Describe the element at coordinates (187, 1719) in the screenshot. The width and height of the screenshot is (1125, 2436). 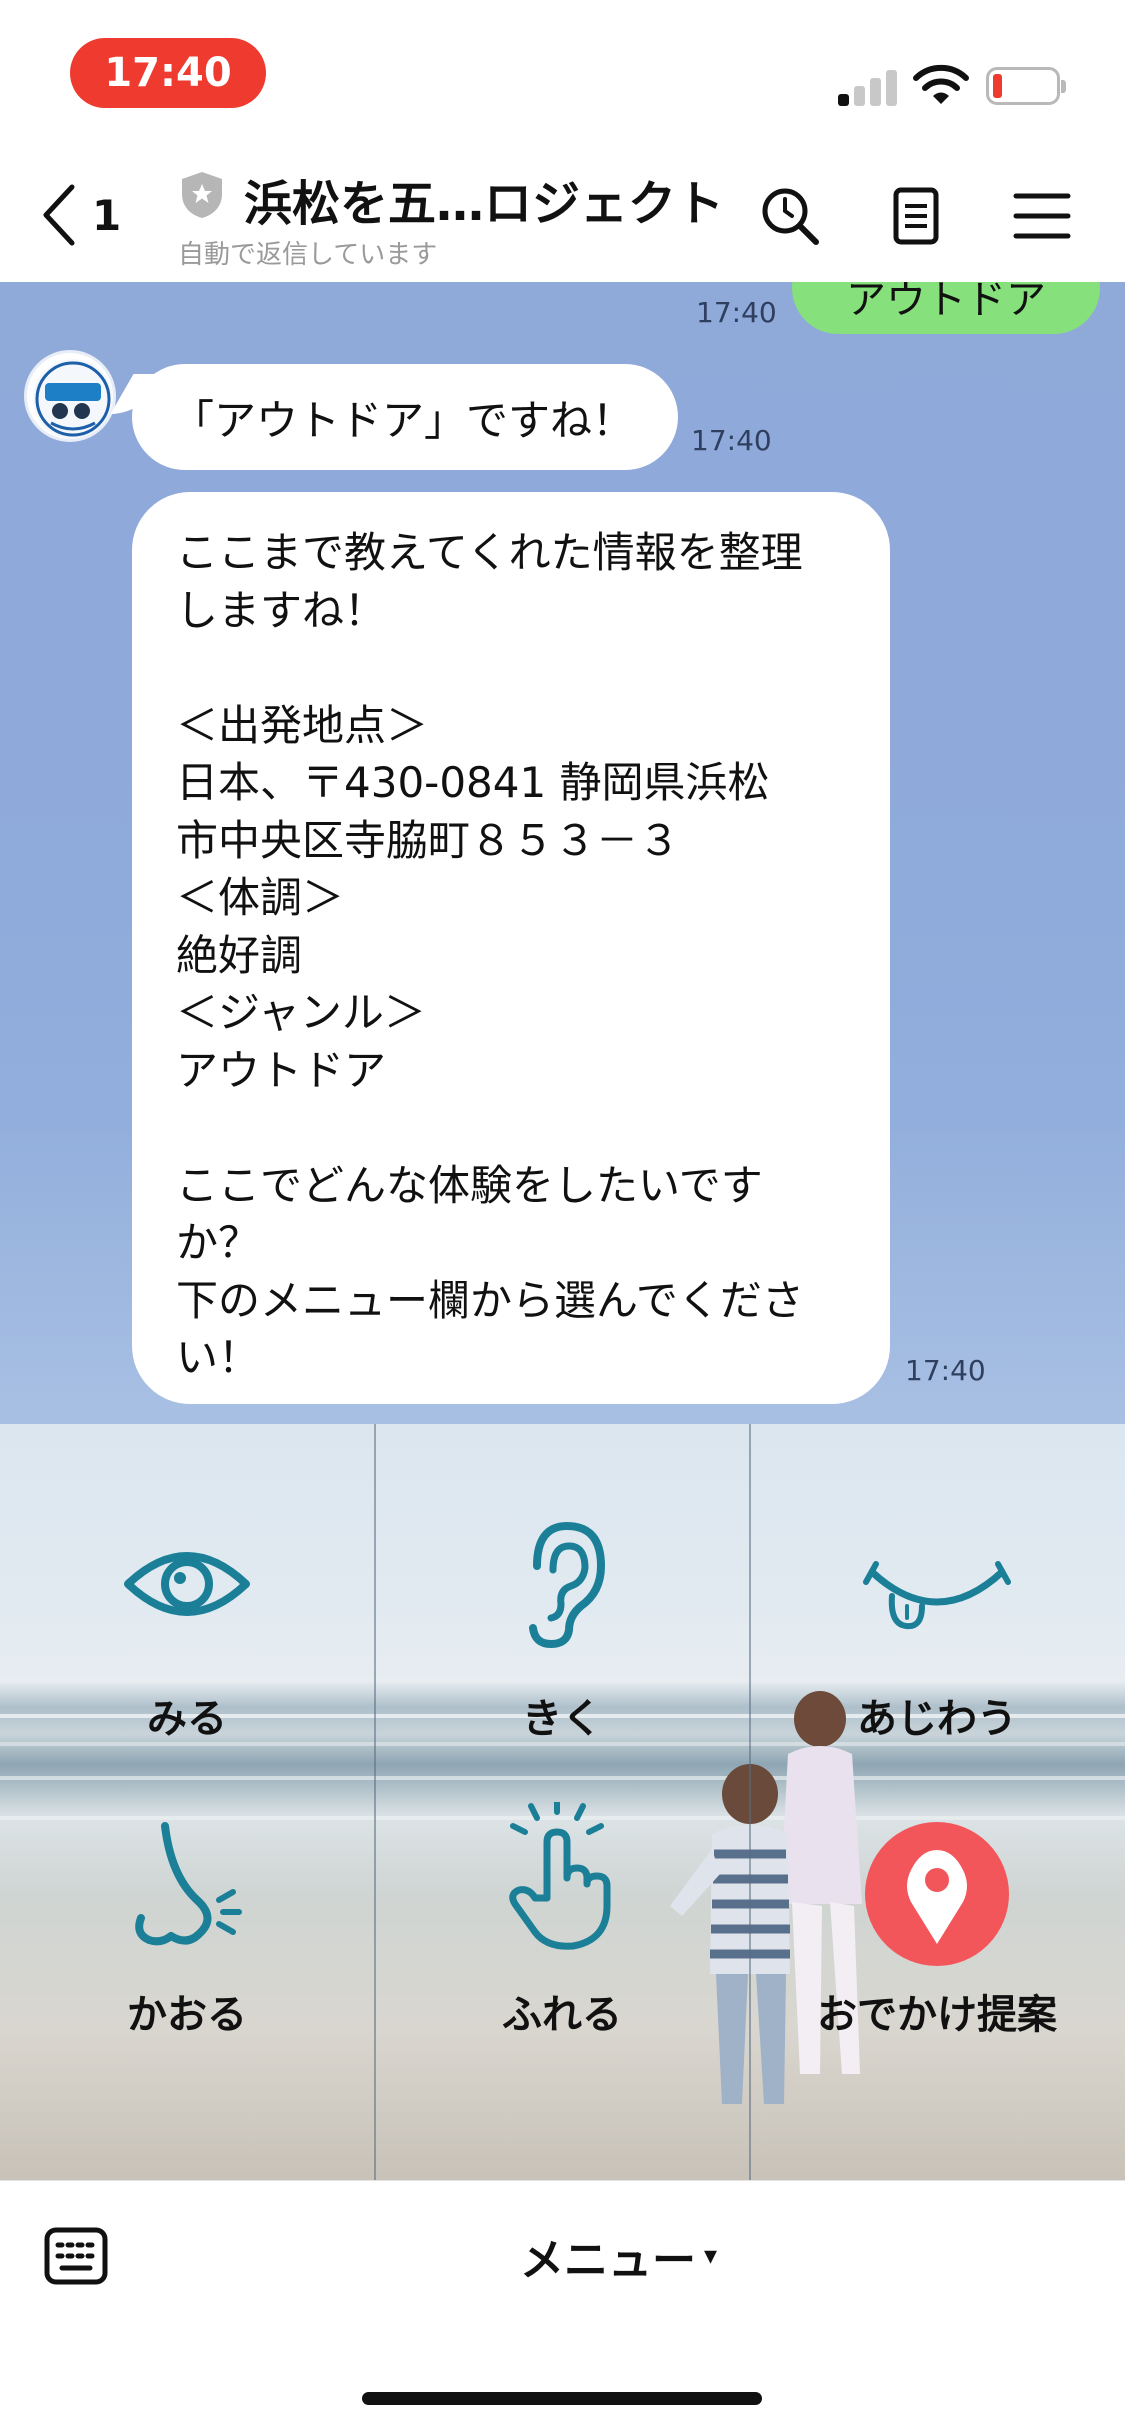
I see `menu-item-label: みる` at that location.